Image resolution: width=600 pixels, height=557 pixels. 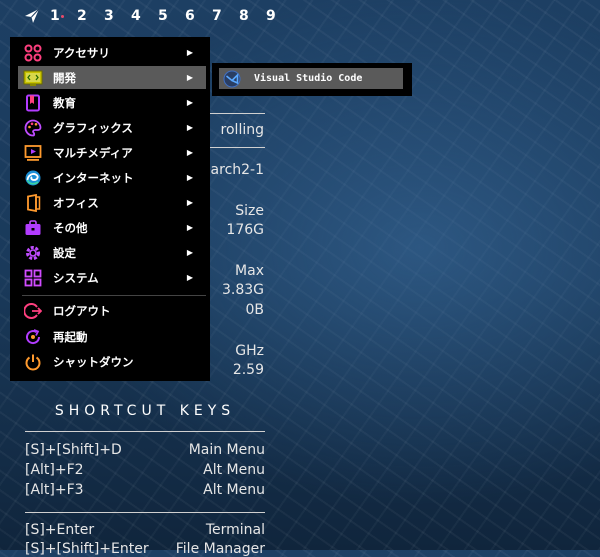 What do you see at coordinates (145, 530) in the screenshot?
I see `shortcut-row: [S]+Enter Terminal` at bounding box center [145, 530].